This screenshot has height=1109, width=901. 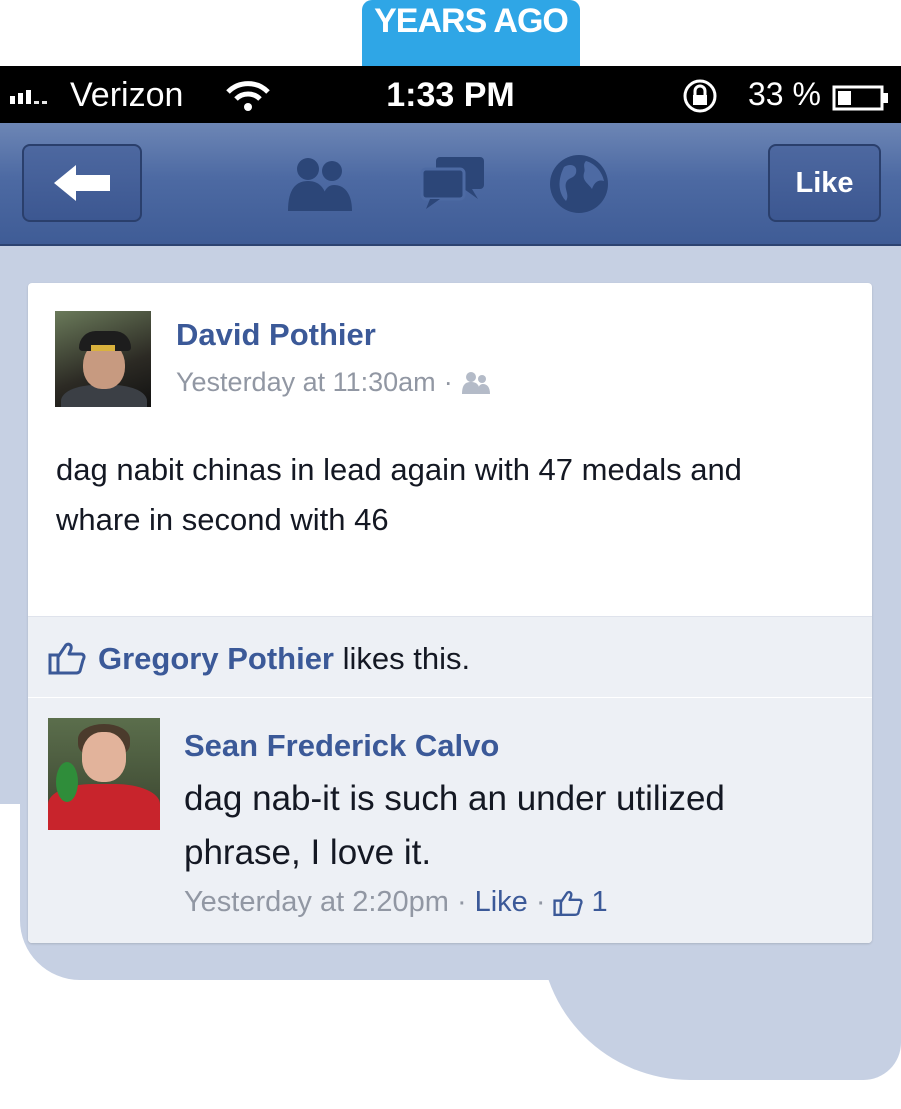 What do you see at coordinates (860, 98) in the screenshot?
I see `battery-icon` at bounding box center [860, 98].